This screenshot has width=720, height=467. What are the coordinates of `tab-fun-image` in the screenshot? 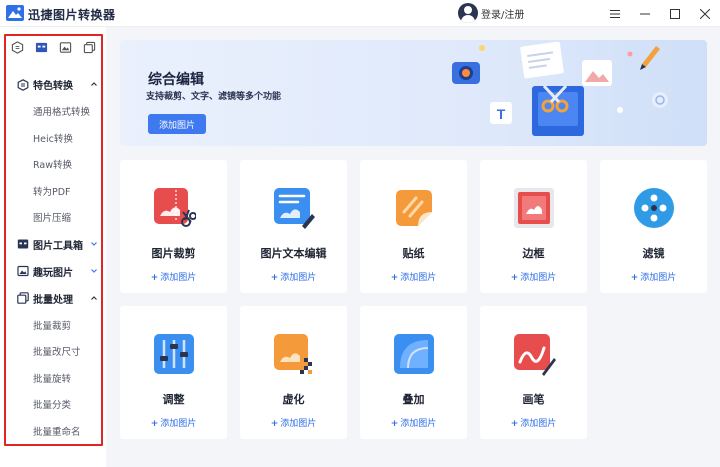 It's located at (65, 47).